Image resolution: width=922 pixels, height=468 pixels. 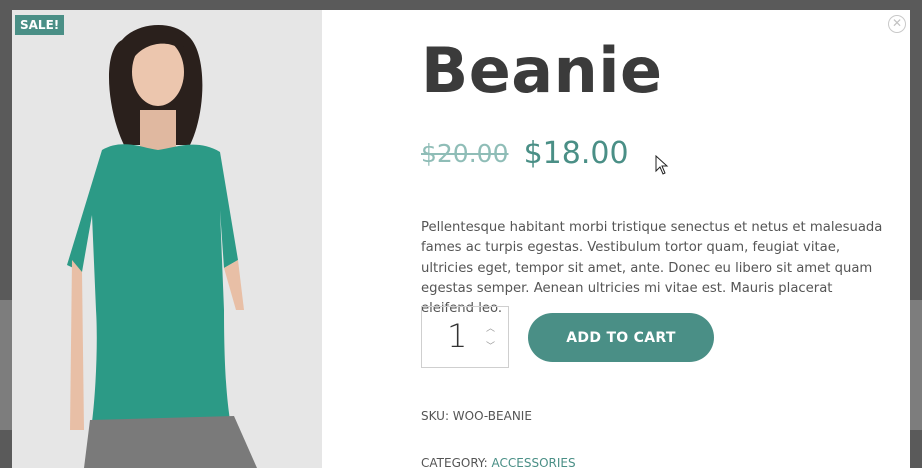 I want to click on regular-price: $20.00, so click(x=465, y=153).